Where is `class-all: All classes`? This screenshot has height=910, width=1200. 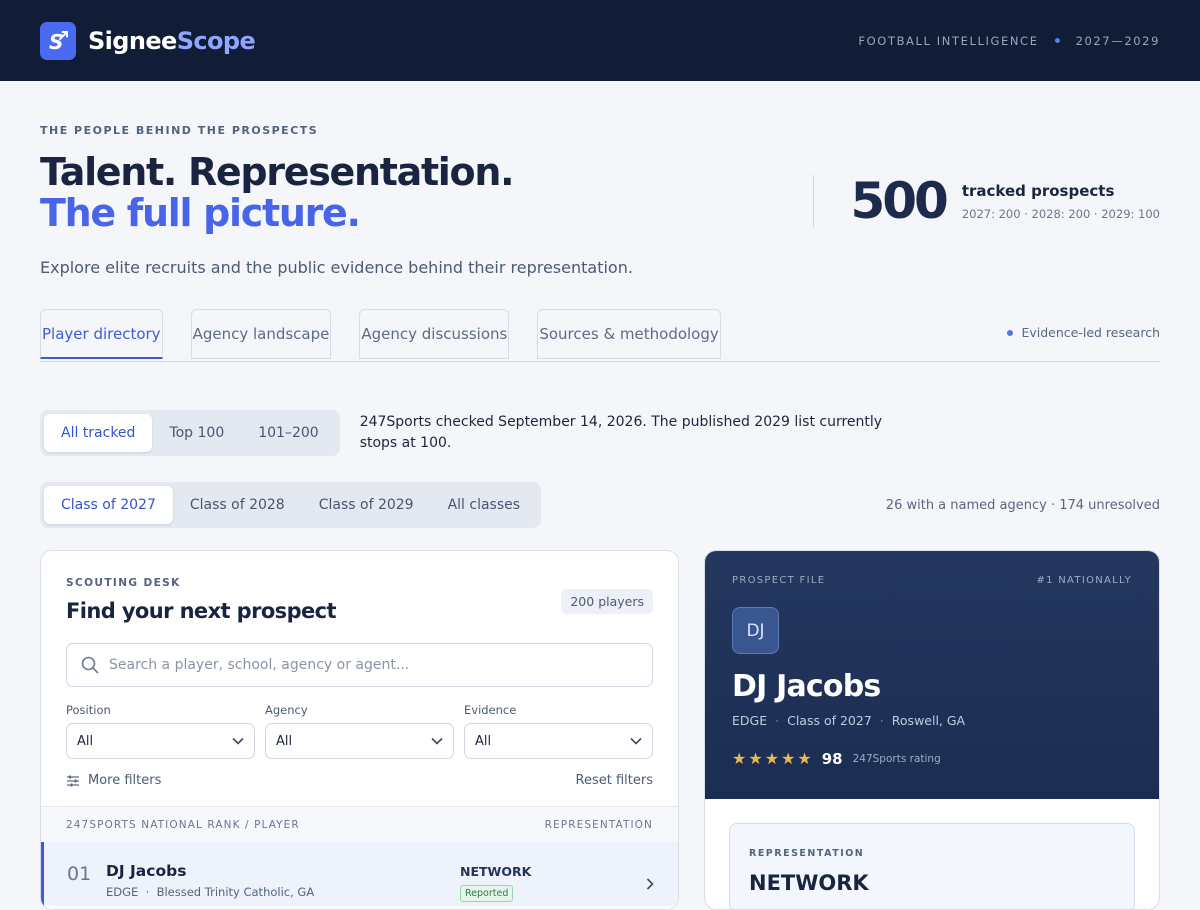 class-all: All classes is located at coordinates (484, 505).